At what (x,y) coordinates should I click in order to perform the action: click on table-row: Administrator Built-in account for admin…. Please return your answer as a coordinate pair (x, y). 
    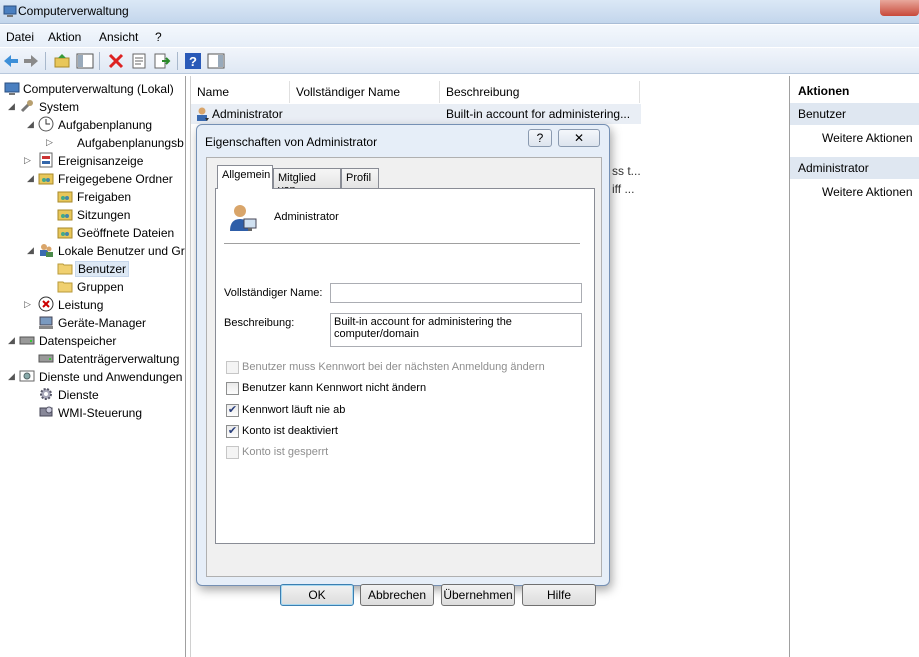
    Looking at the image, I should click on (416, 114).